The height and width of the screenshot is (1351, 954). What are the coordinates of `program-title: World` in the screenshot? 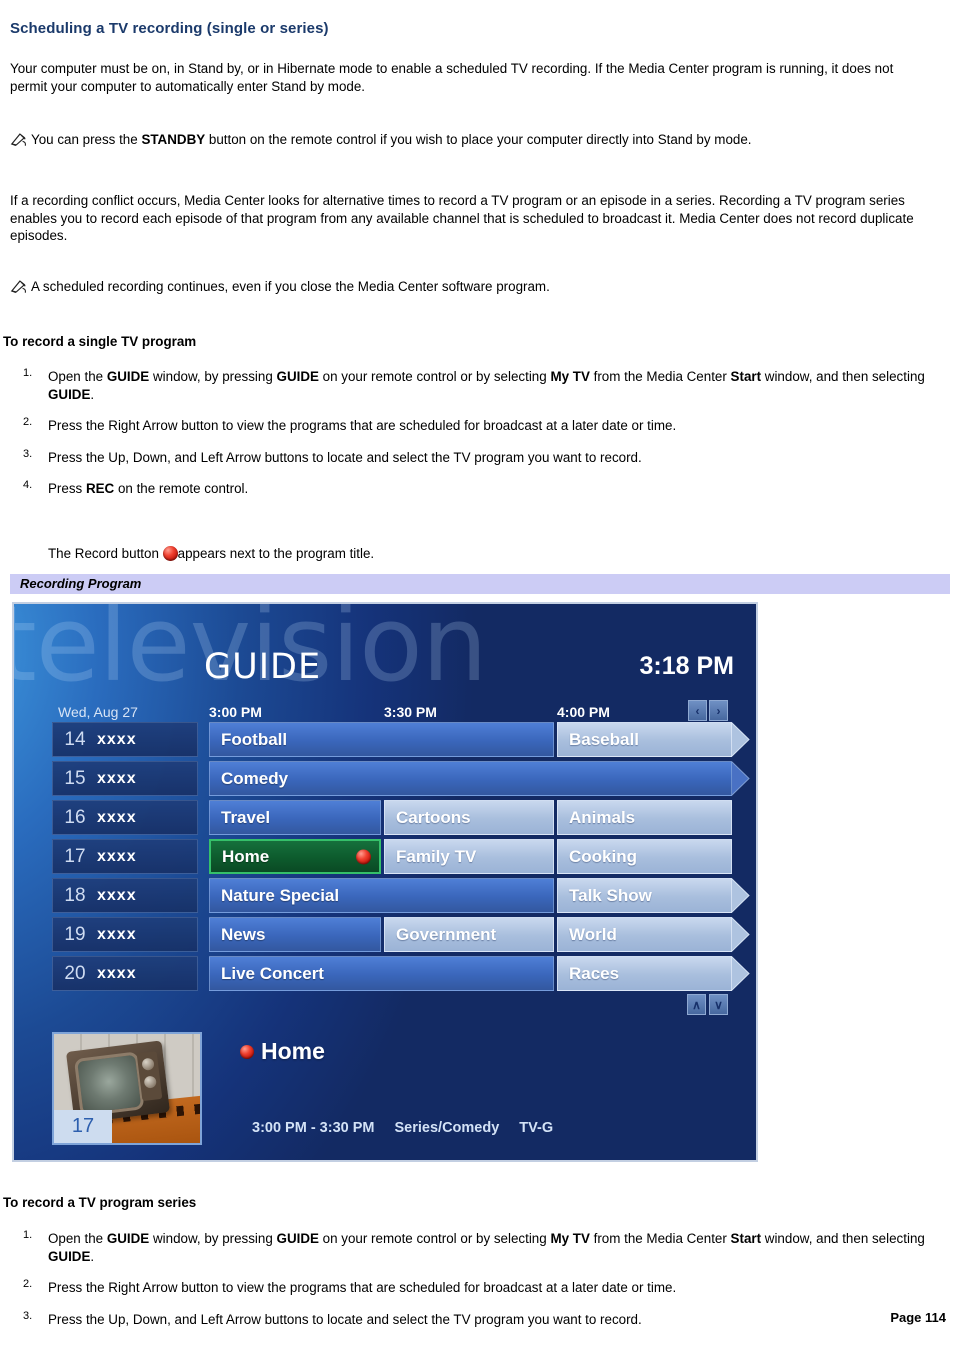 It's located at (593, 934).